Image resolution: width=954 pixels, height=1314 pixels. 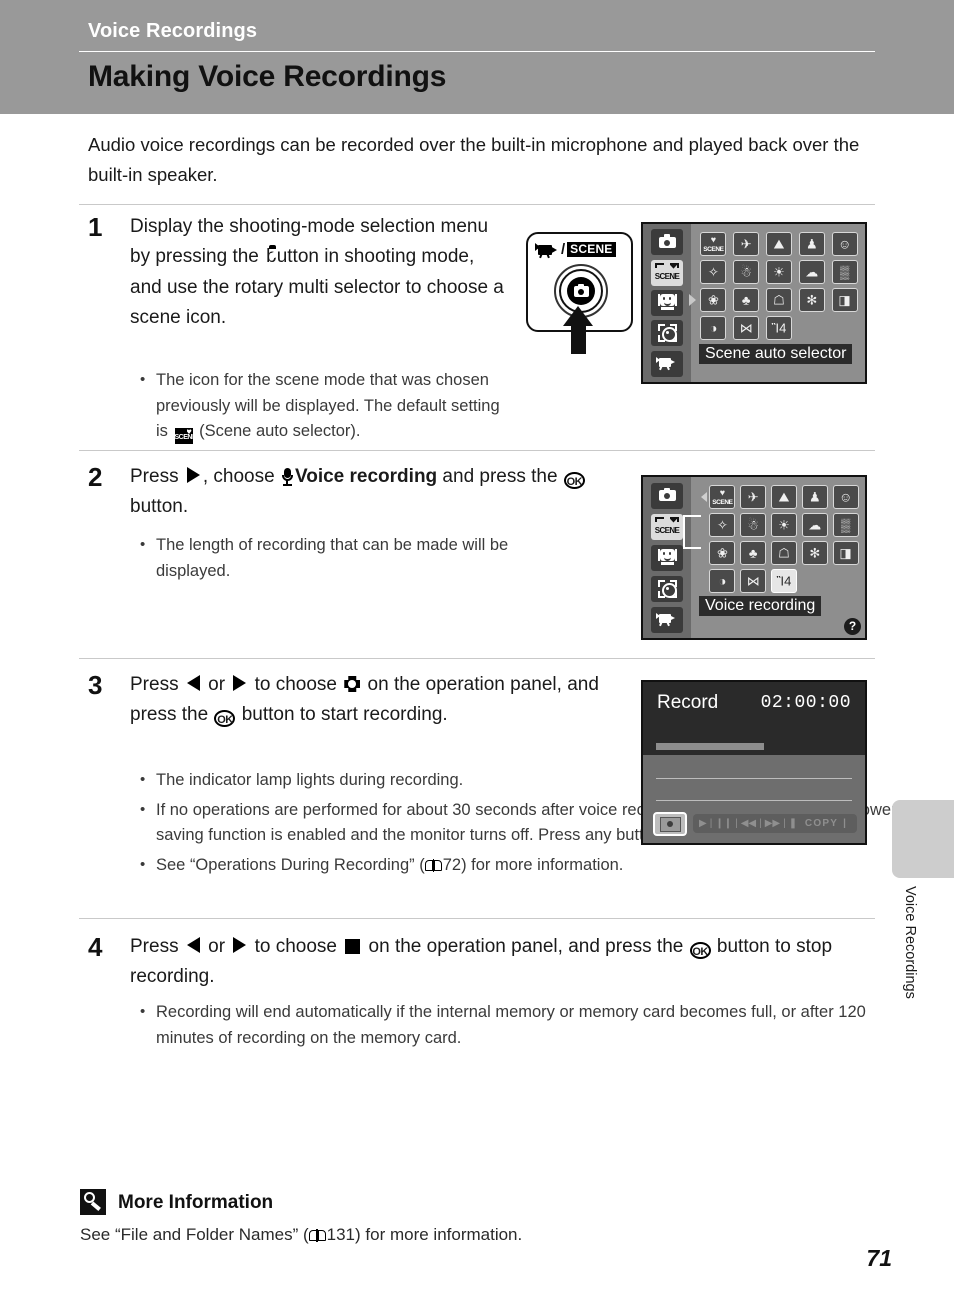 I want to click on glyph: ⛰, so click(x=779, y=244).